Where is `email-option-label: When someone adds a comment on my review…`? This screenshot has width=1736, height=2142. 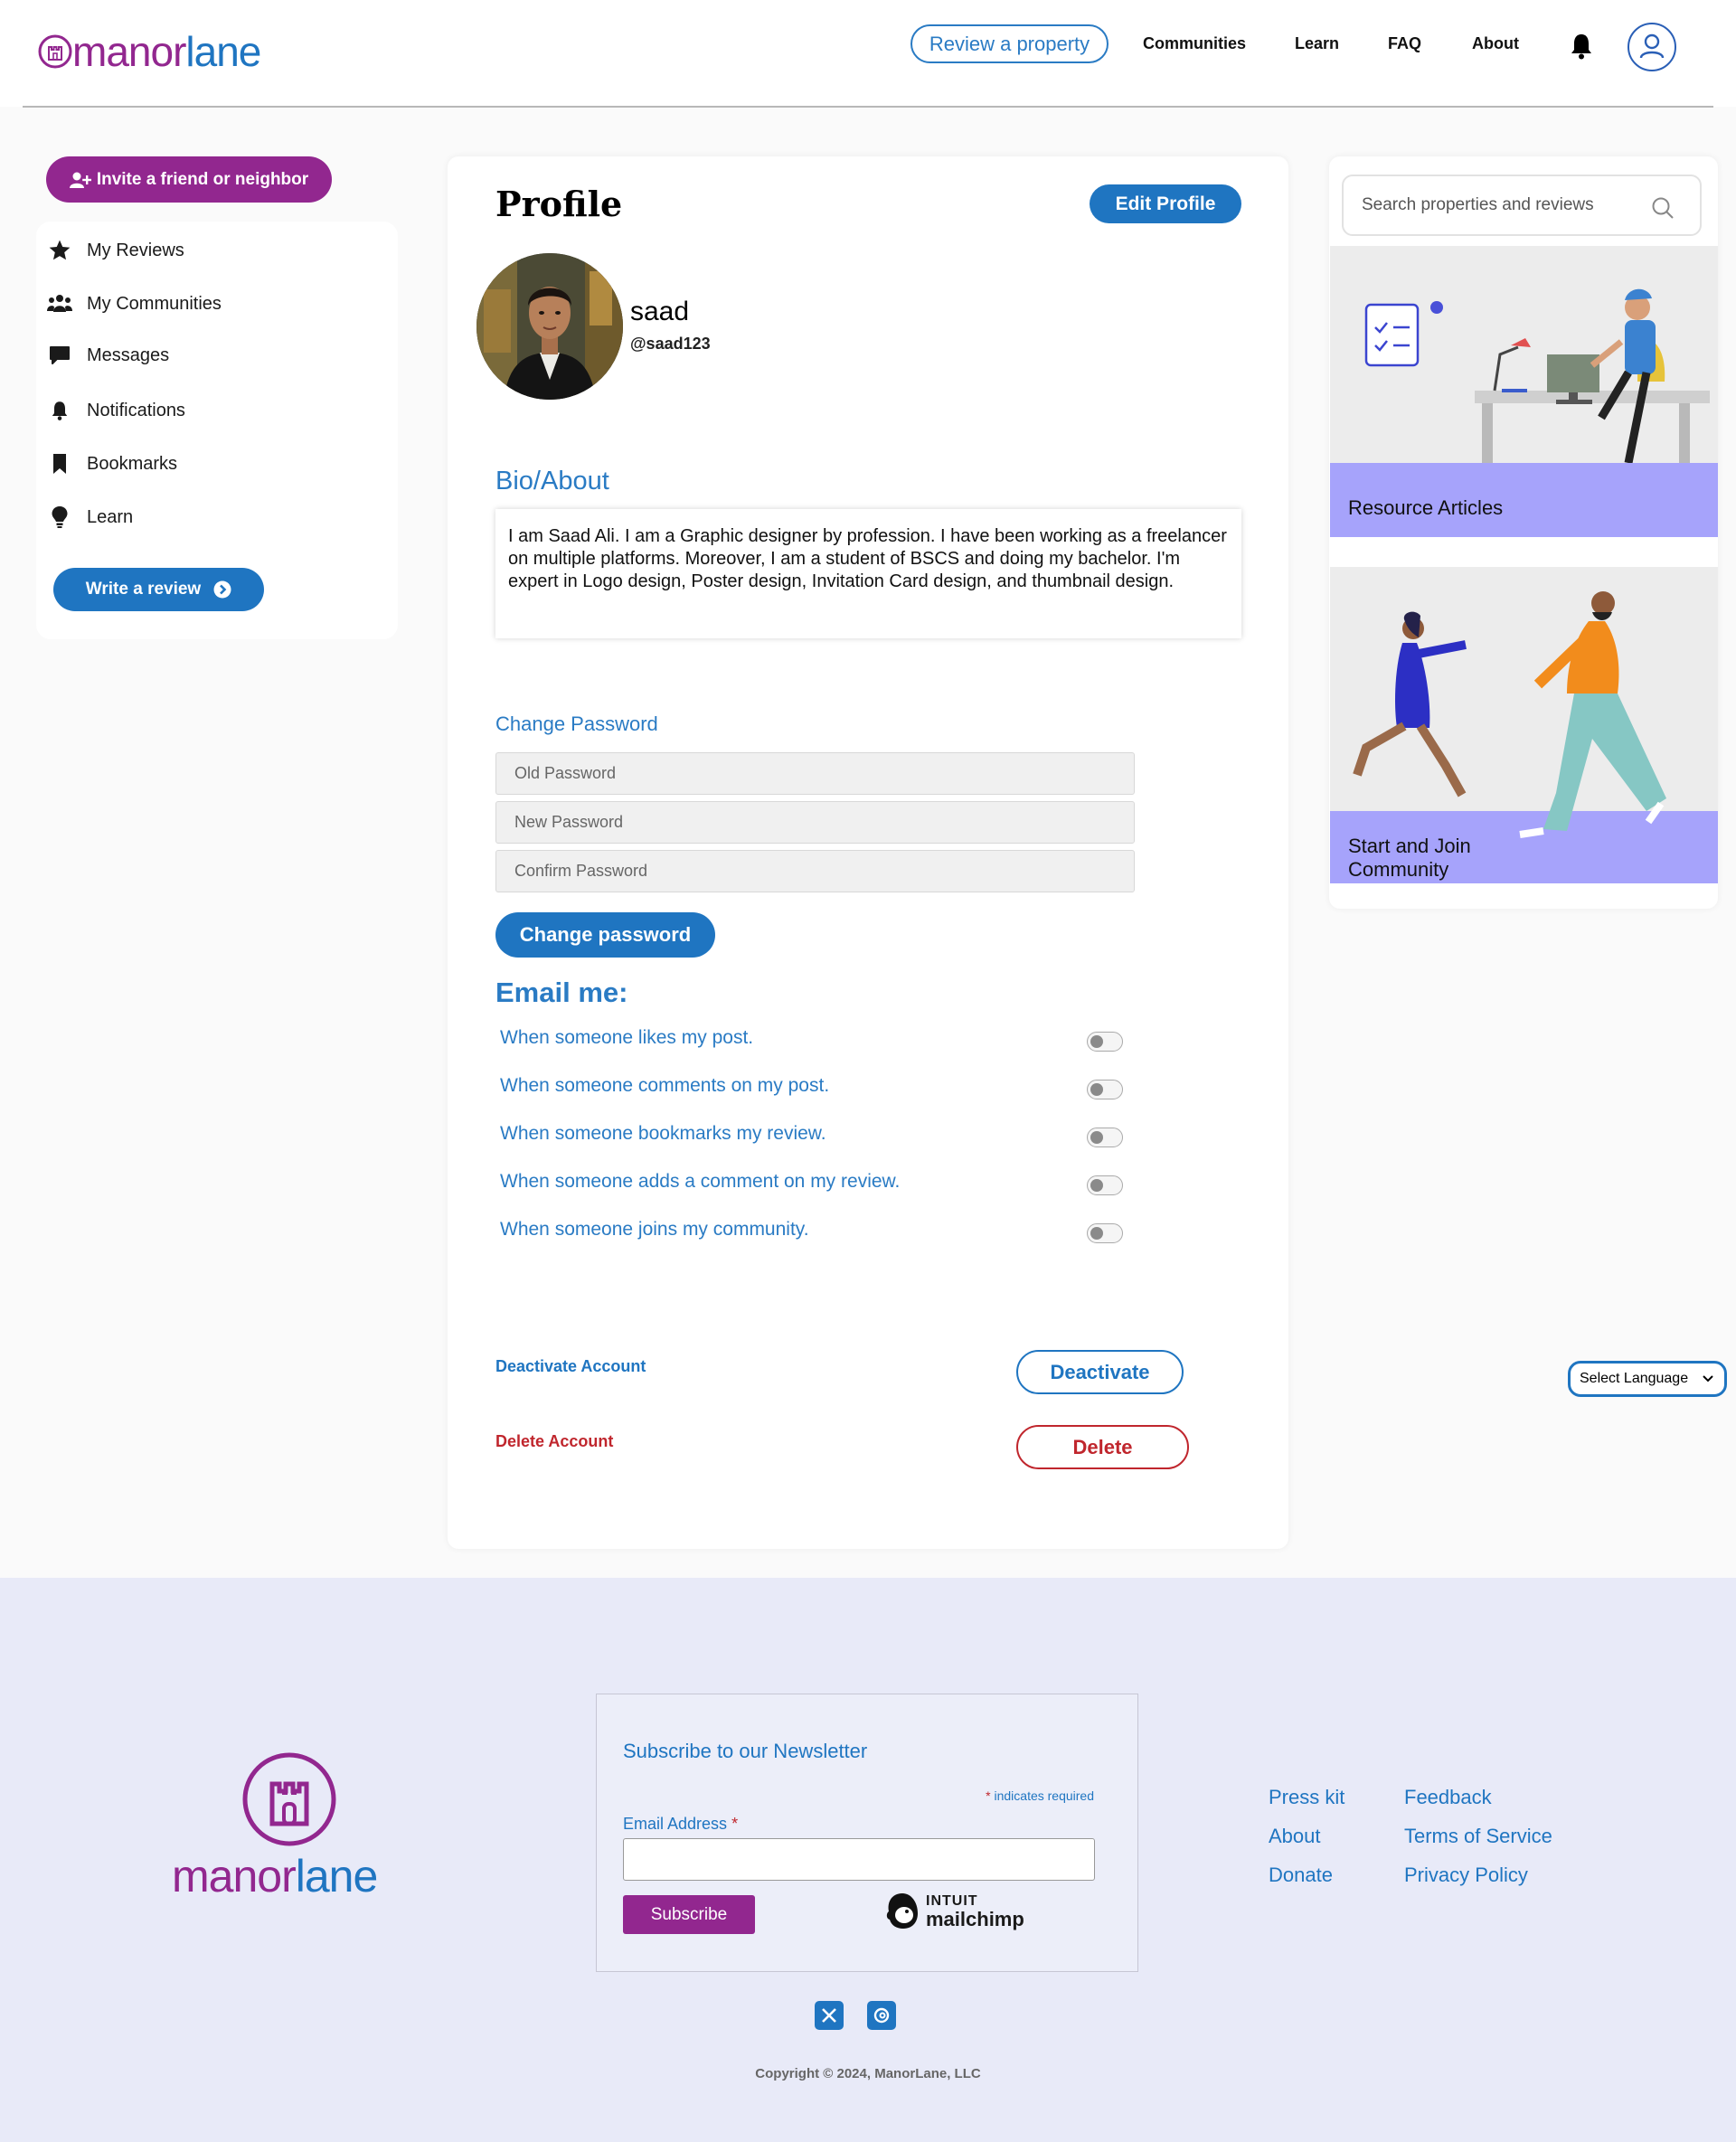
email-option-label: When someone adds a comment on my review… is located at coordinates (700, 1181).